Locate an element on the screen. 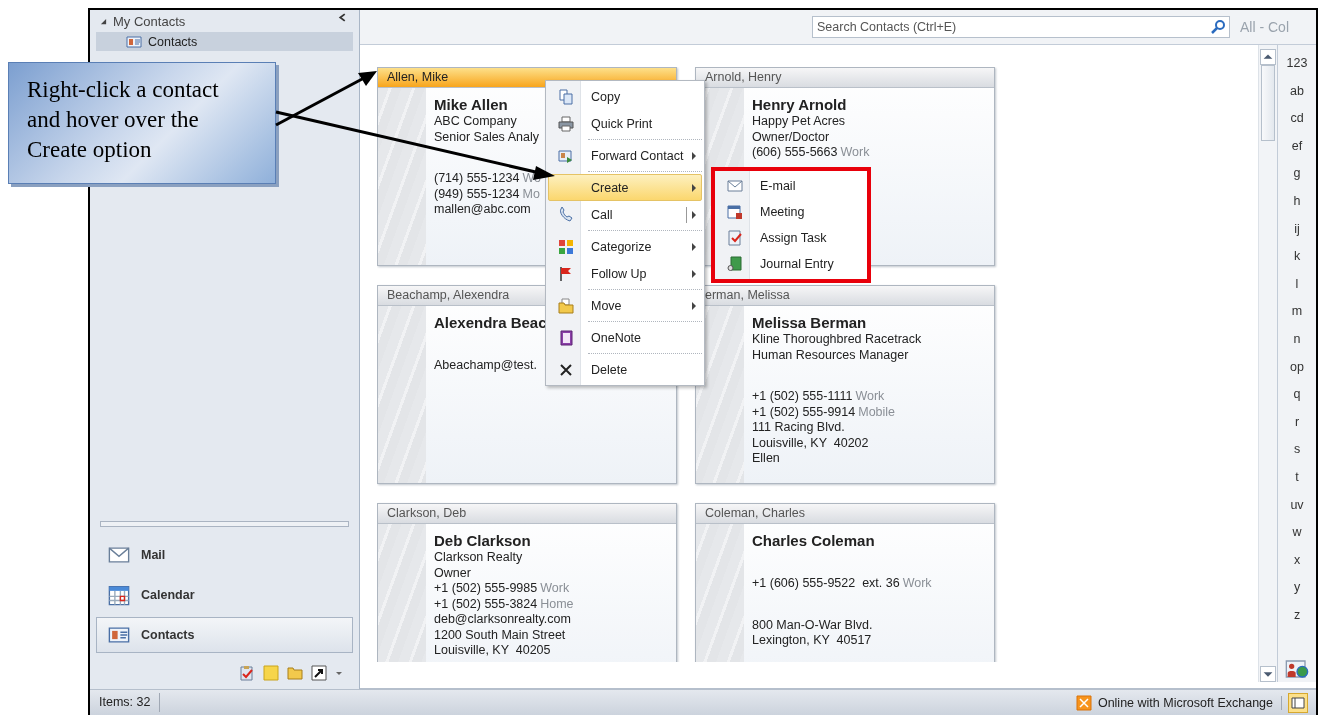 The image size is (1325, 715). menu-item: Create is located at coordinates (625, 187).